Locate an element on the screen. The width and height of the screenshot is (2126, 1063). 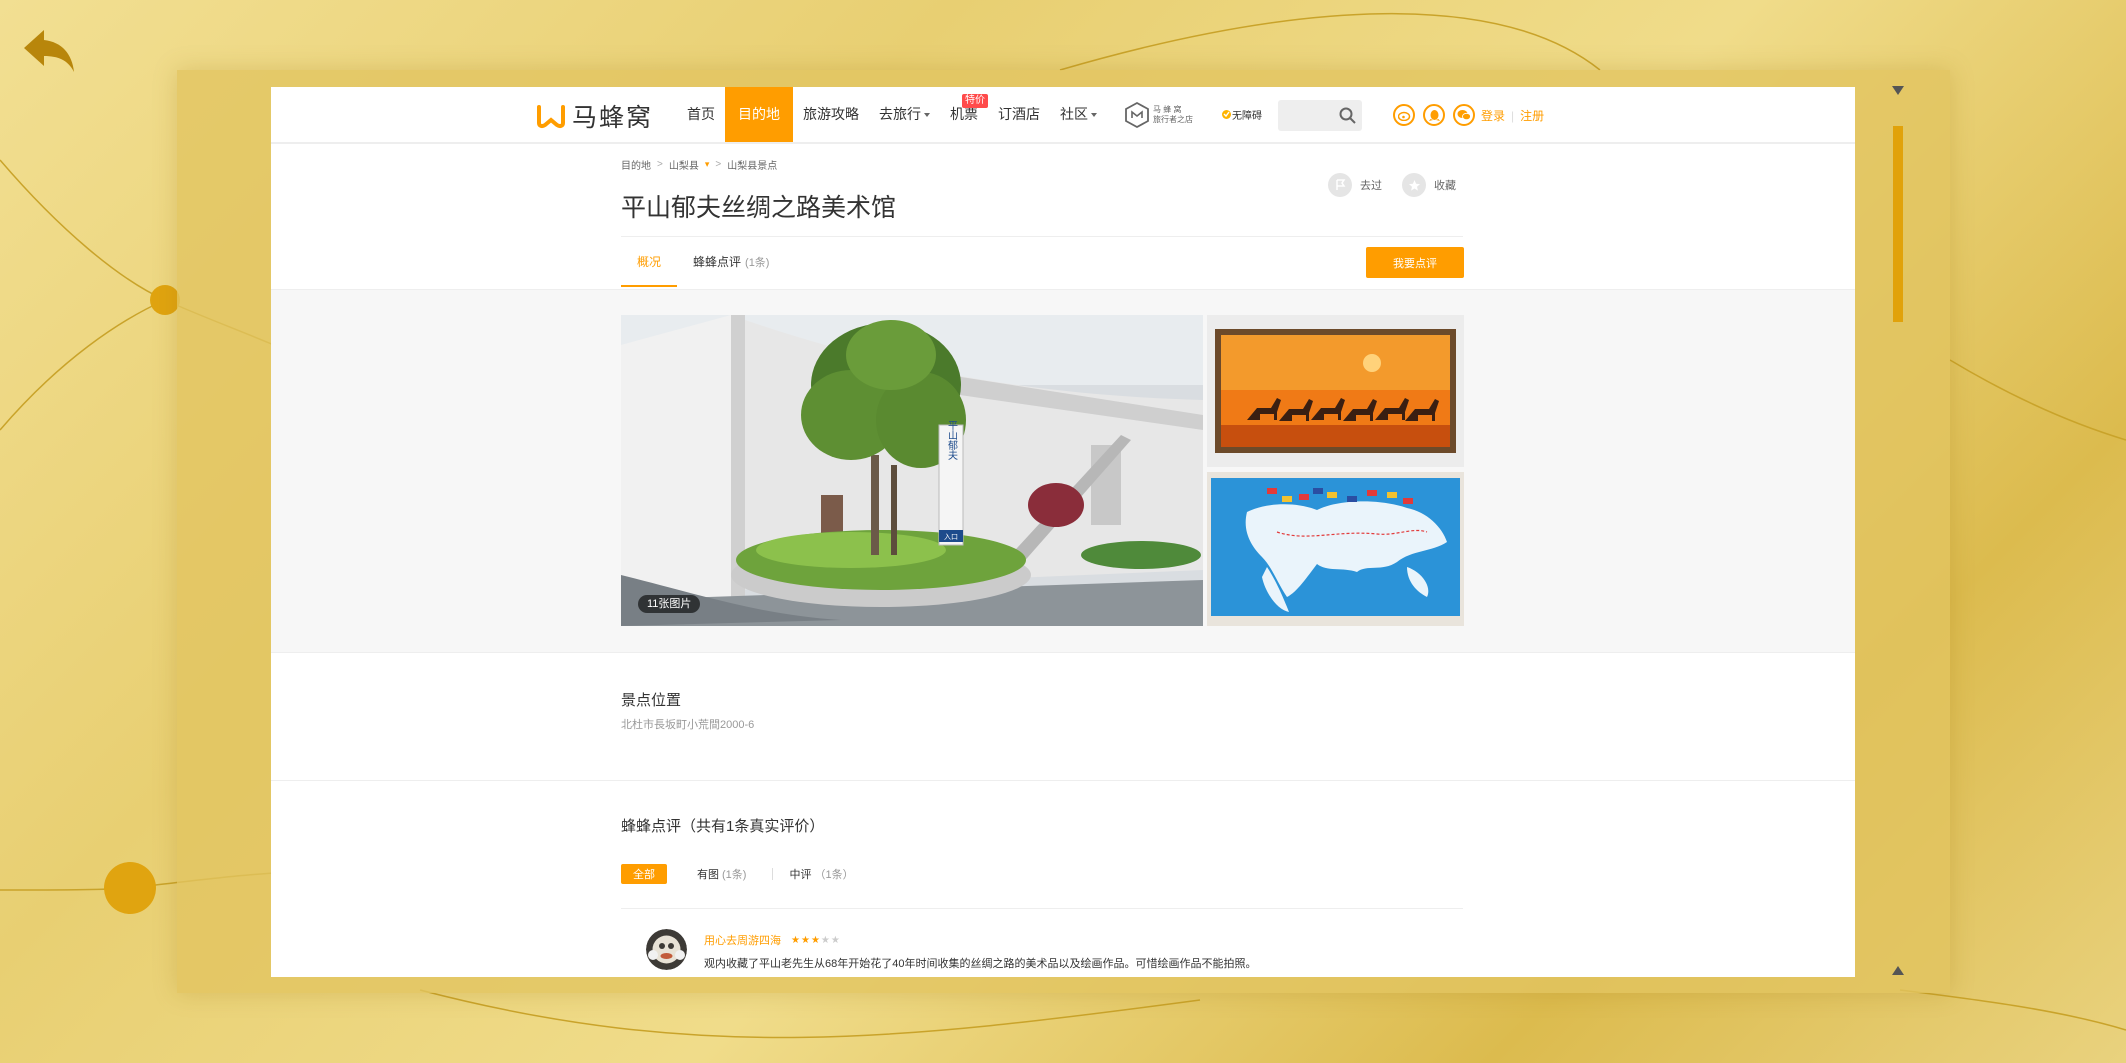
photo-count-badge: 11张图片 is located at coordinates (669, 604).